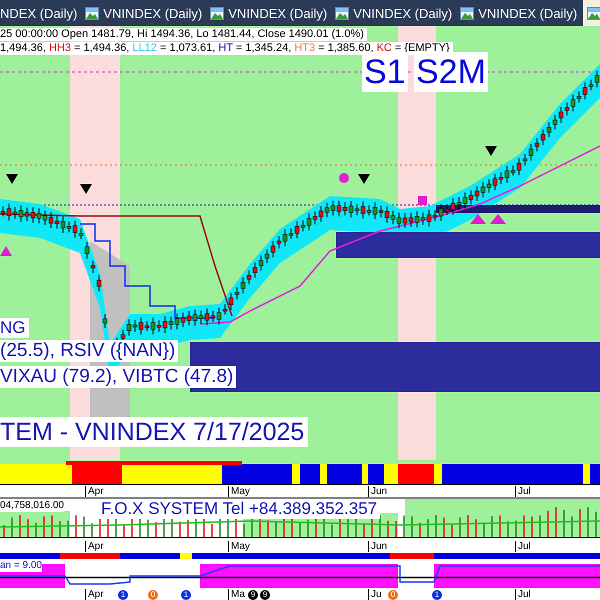 The image size is (600, 600). Describe the element at coordinates (89, 351) in the screenshot. I see `indicator-label: (25.5), RSIV ({NAN})` at that location.